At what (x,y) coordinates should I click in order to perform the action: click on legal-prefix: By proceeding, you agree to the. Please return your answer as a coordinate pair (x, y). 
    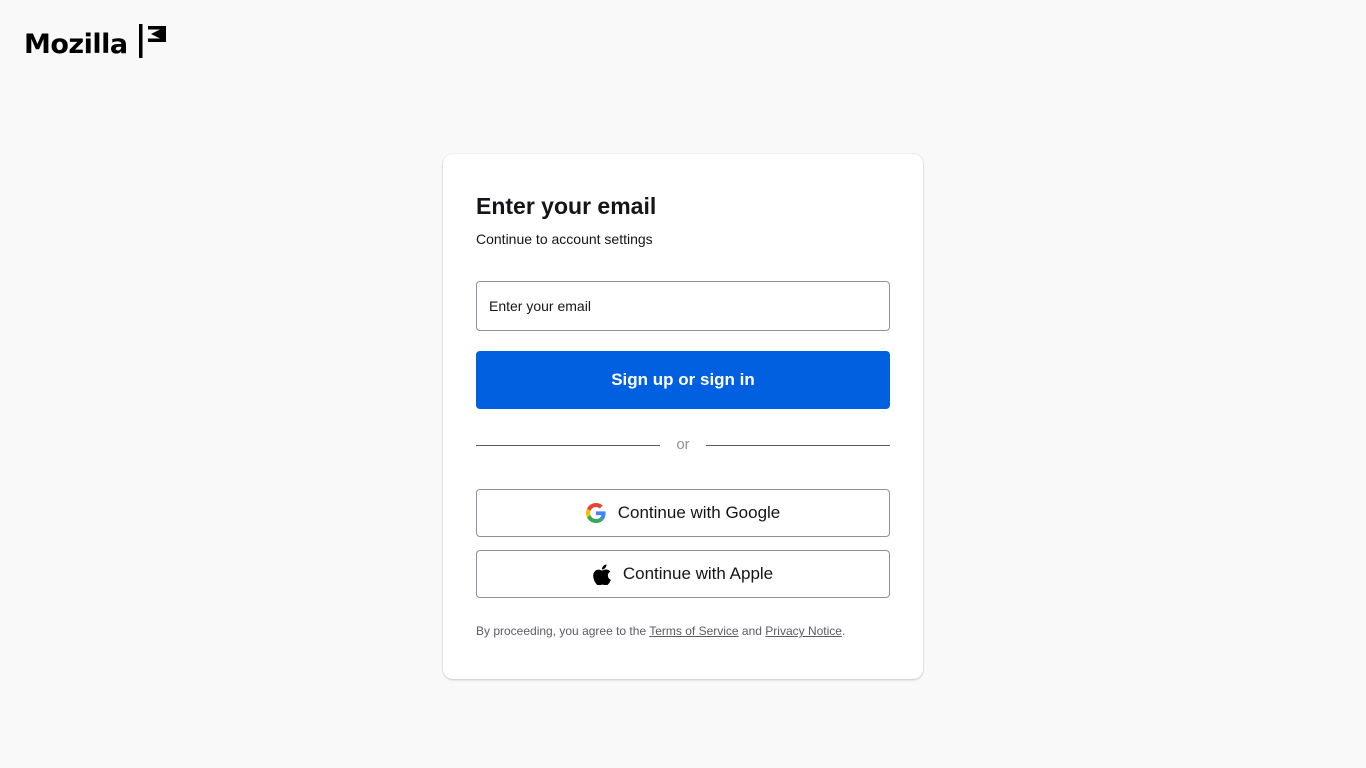
    Looking at the image, I should click on (563, 631).